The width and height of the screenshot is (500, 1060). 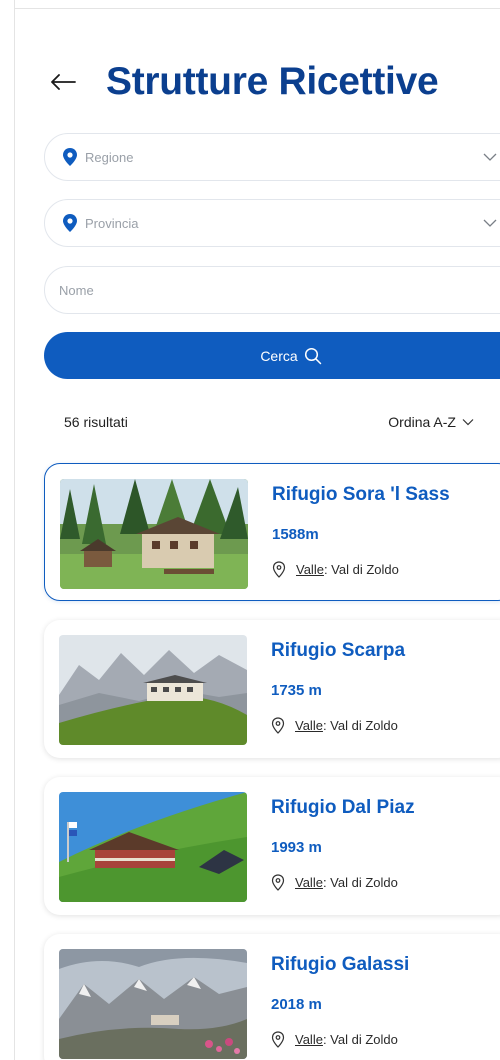 What do you see at coordinates (76, 290) in the screenshot?
I see `nome-placeholder: Nome` at bounding box center [76, 290].